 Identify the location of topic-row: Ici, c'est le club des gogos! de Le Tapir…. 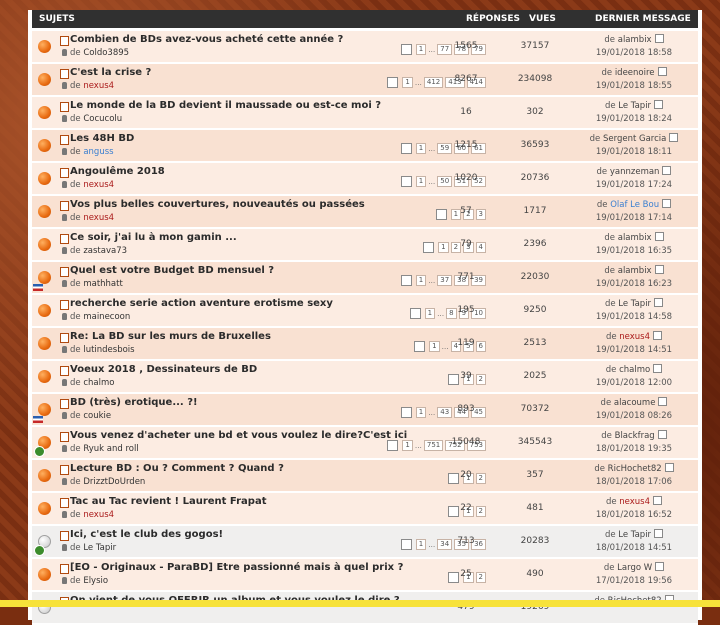
(365, 542).